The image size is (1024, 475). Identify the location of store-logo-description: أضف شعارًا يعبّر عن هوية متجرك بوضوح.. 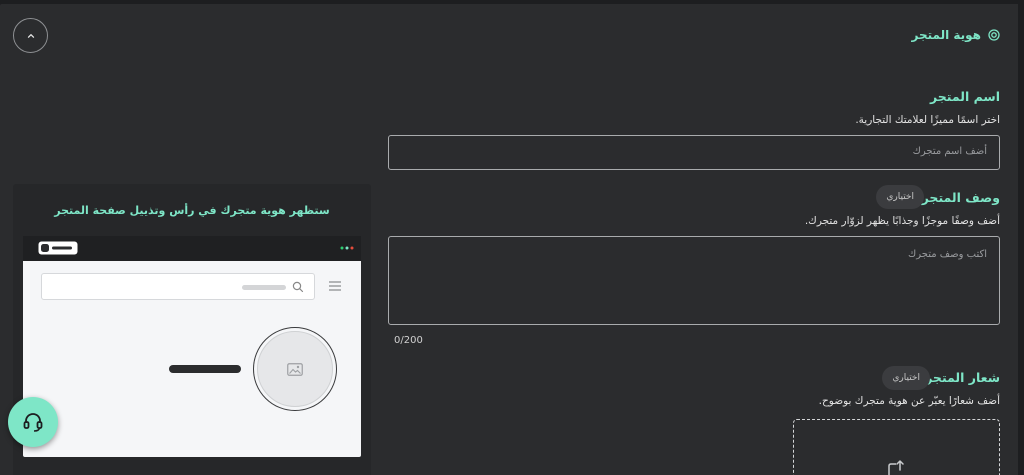
(909, 401).